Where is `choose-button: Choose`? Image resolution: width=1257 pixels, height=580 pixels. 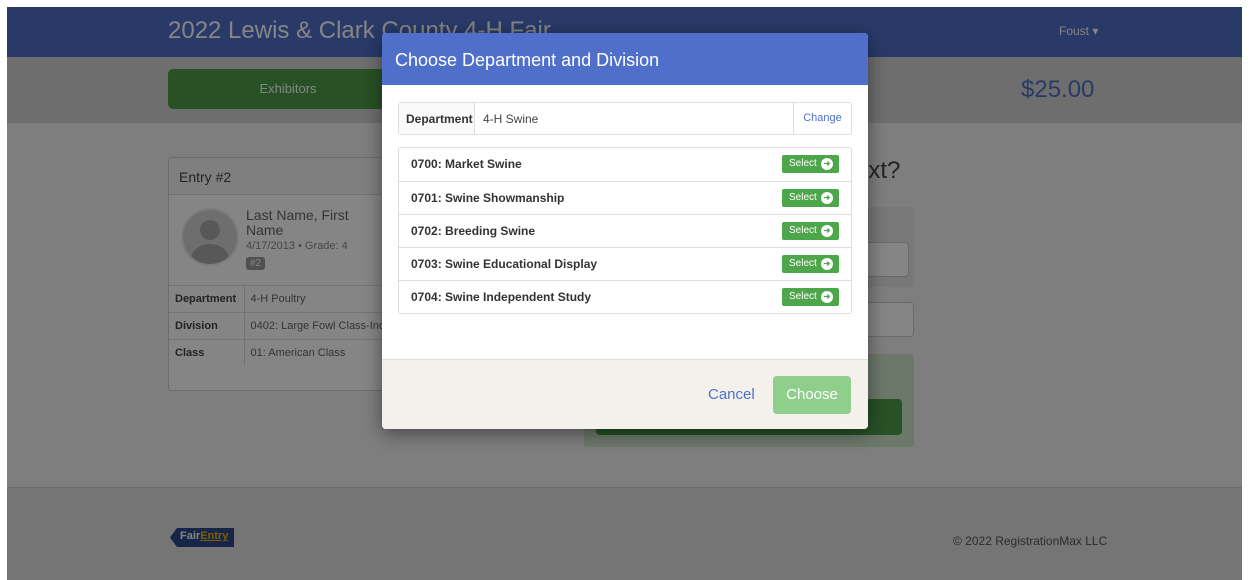
choose-button: Choose is located at coordinates (812, 395).